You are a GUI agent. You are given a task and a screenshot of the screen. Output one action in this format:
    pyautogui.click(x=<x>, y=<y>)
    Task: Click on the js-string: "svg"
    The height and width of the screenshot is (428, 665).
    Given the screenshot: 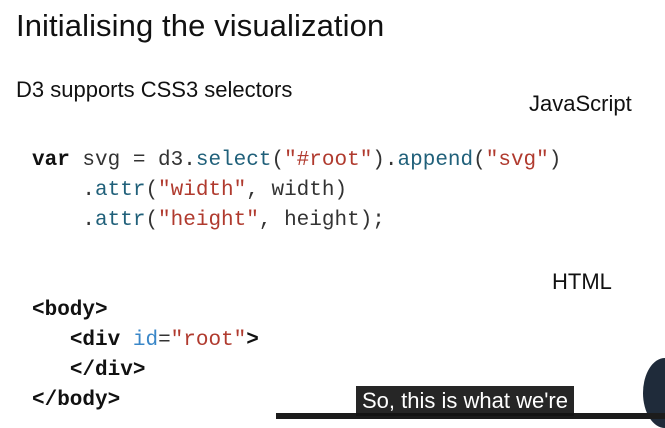 What is the action you would take?
    pyautogui.click(x=517, y=160)
    